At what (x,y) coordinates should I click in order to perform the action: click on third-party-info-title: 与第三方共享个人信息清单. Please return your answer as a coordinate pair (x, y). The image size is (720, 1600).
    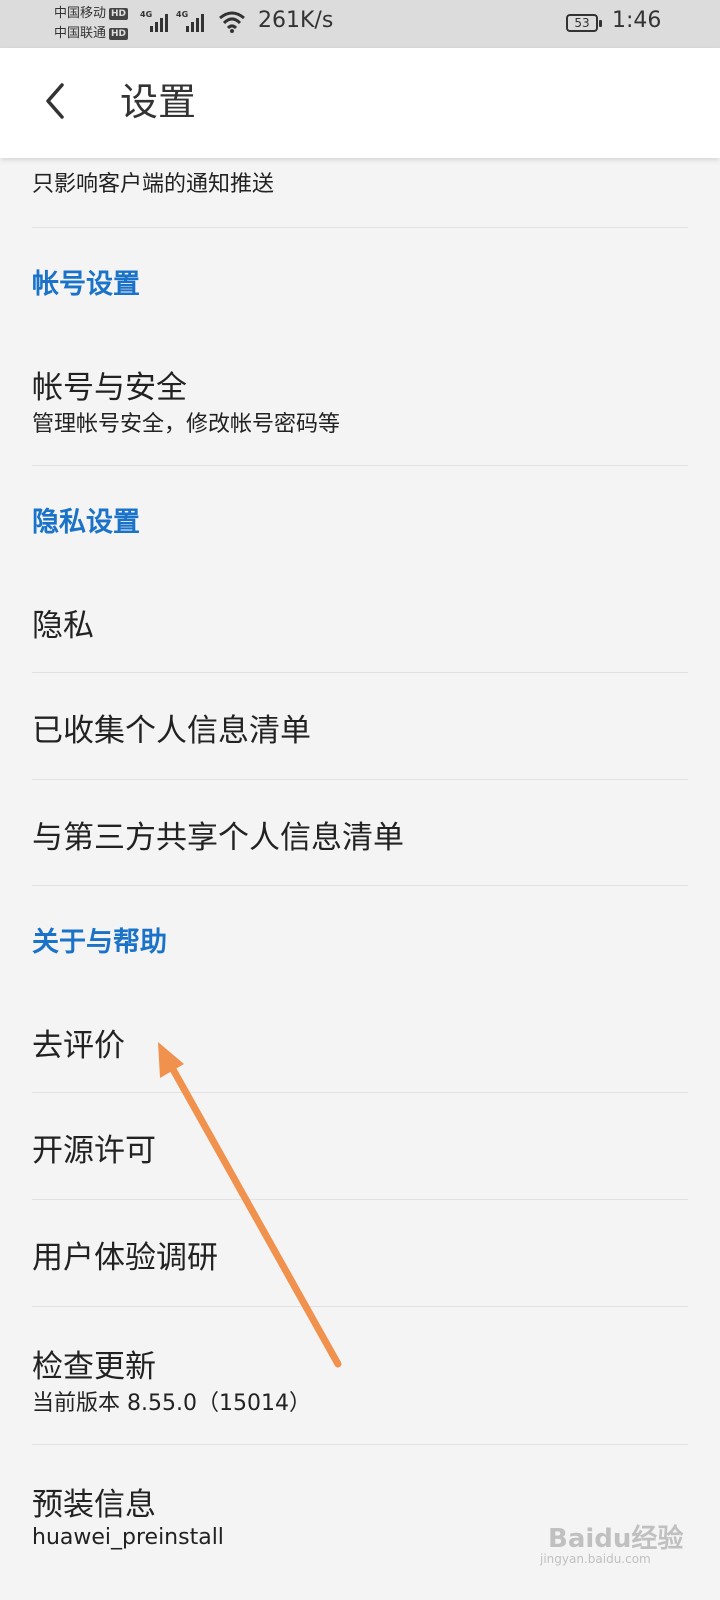
    Looking at the image, I should click on (218, 838).